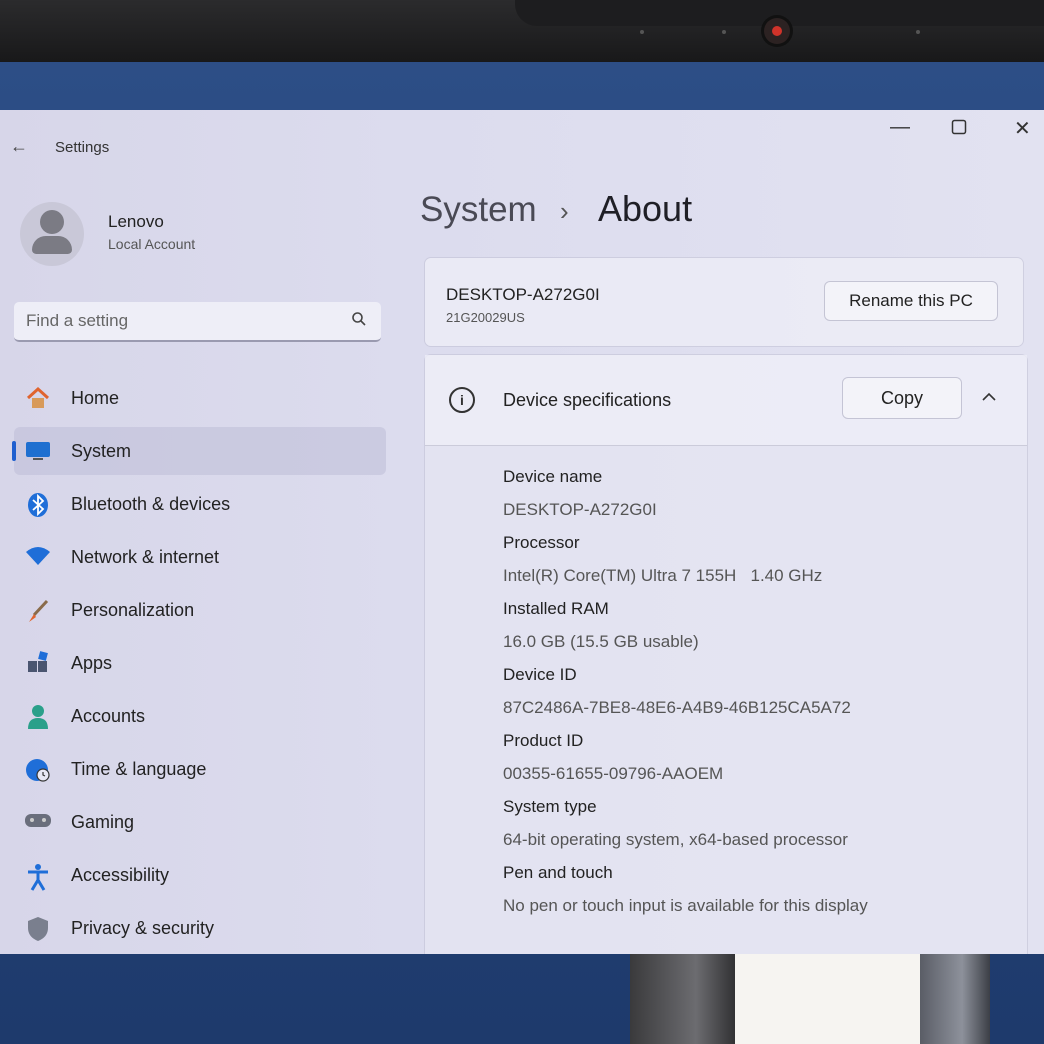 This screenshot has width=1044, height=1044. I want to click on profile-account-type: Local Account, so click(152, 244).